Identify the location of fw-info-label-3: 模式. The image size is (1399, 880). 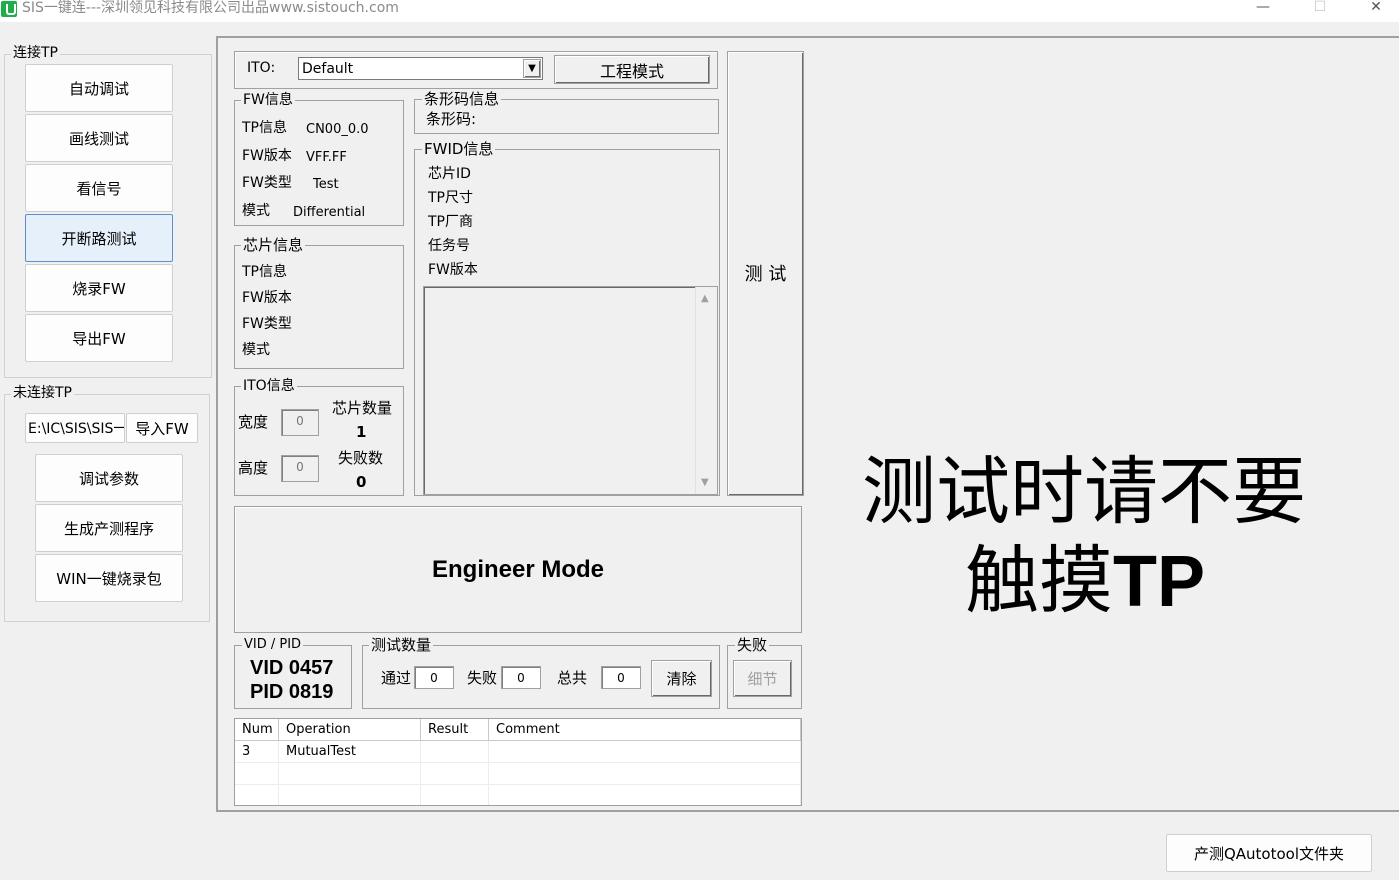
(256, 210).